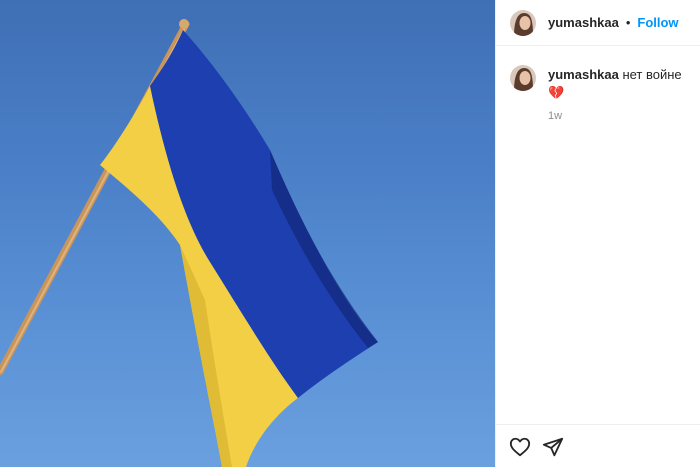  What do you see at coordinates (657, 22) in the screenshot?
I see `follow-button: Follow` at bounding box center [657, 22].